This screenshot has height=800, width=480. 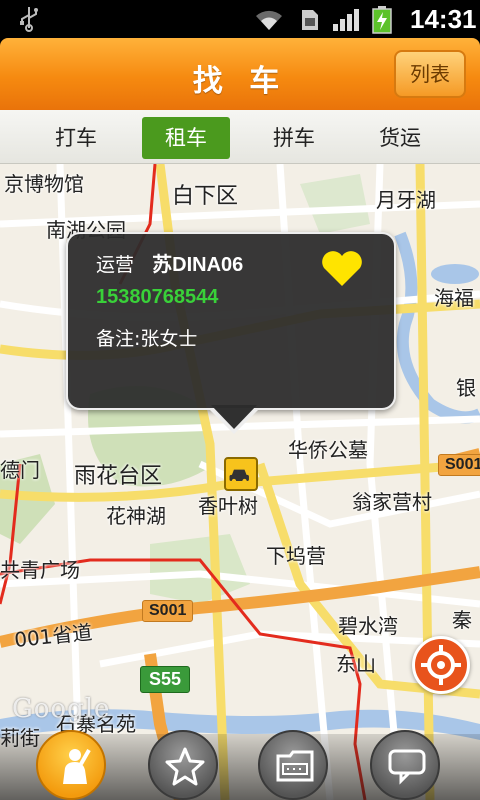 What do you see at coordinates (40, 570) in the screenshot?
I see `map-label-qingguangchang: 共青广场` at bounding box center [40, 570].